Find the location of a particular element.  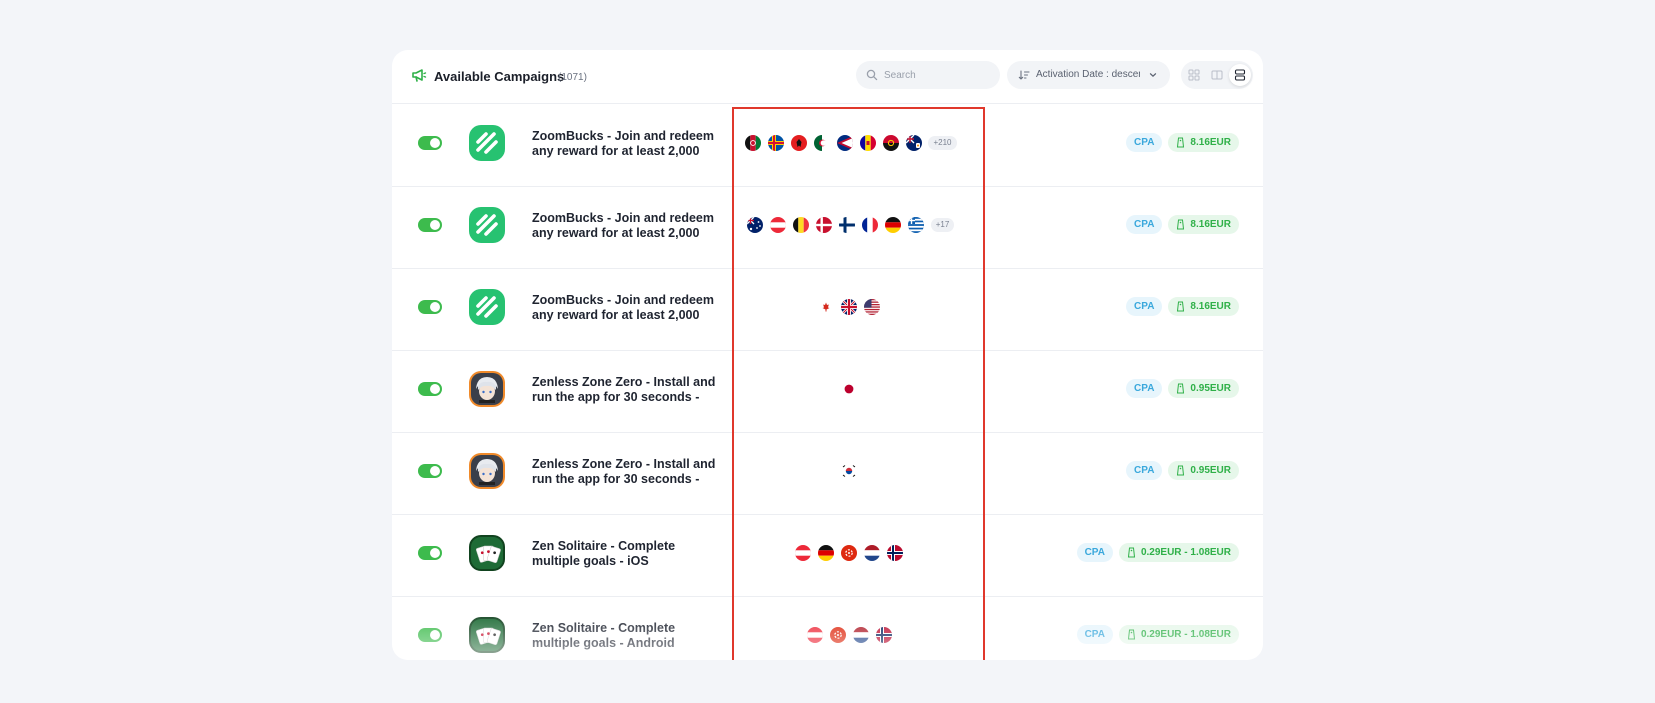

search-box is located at coordinates (928, 75).